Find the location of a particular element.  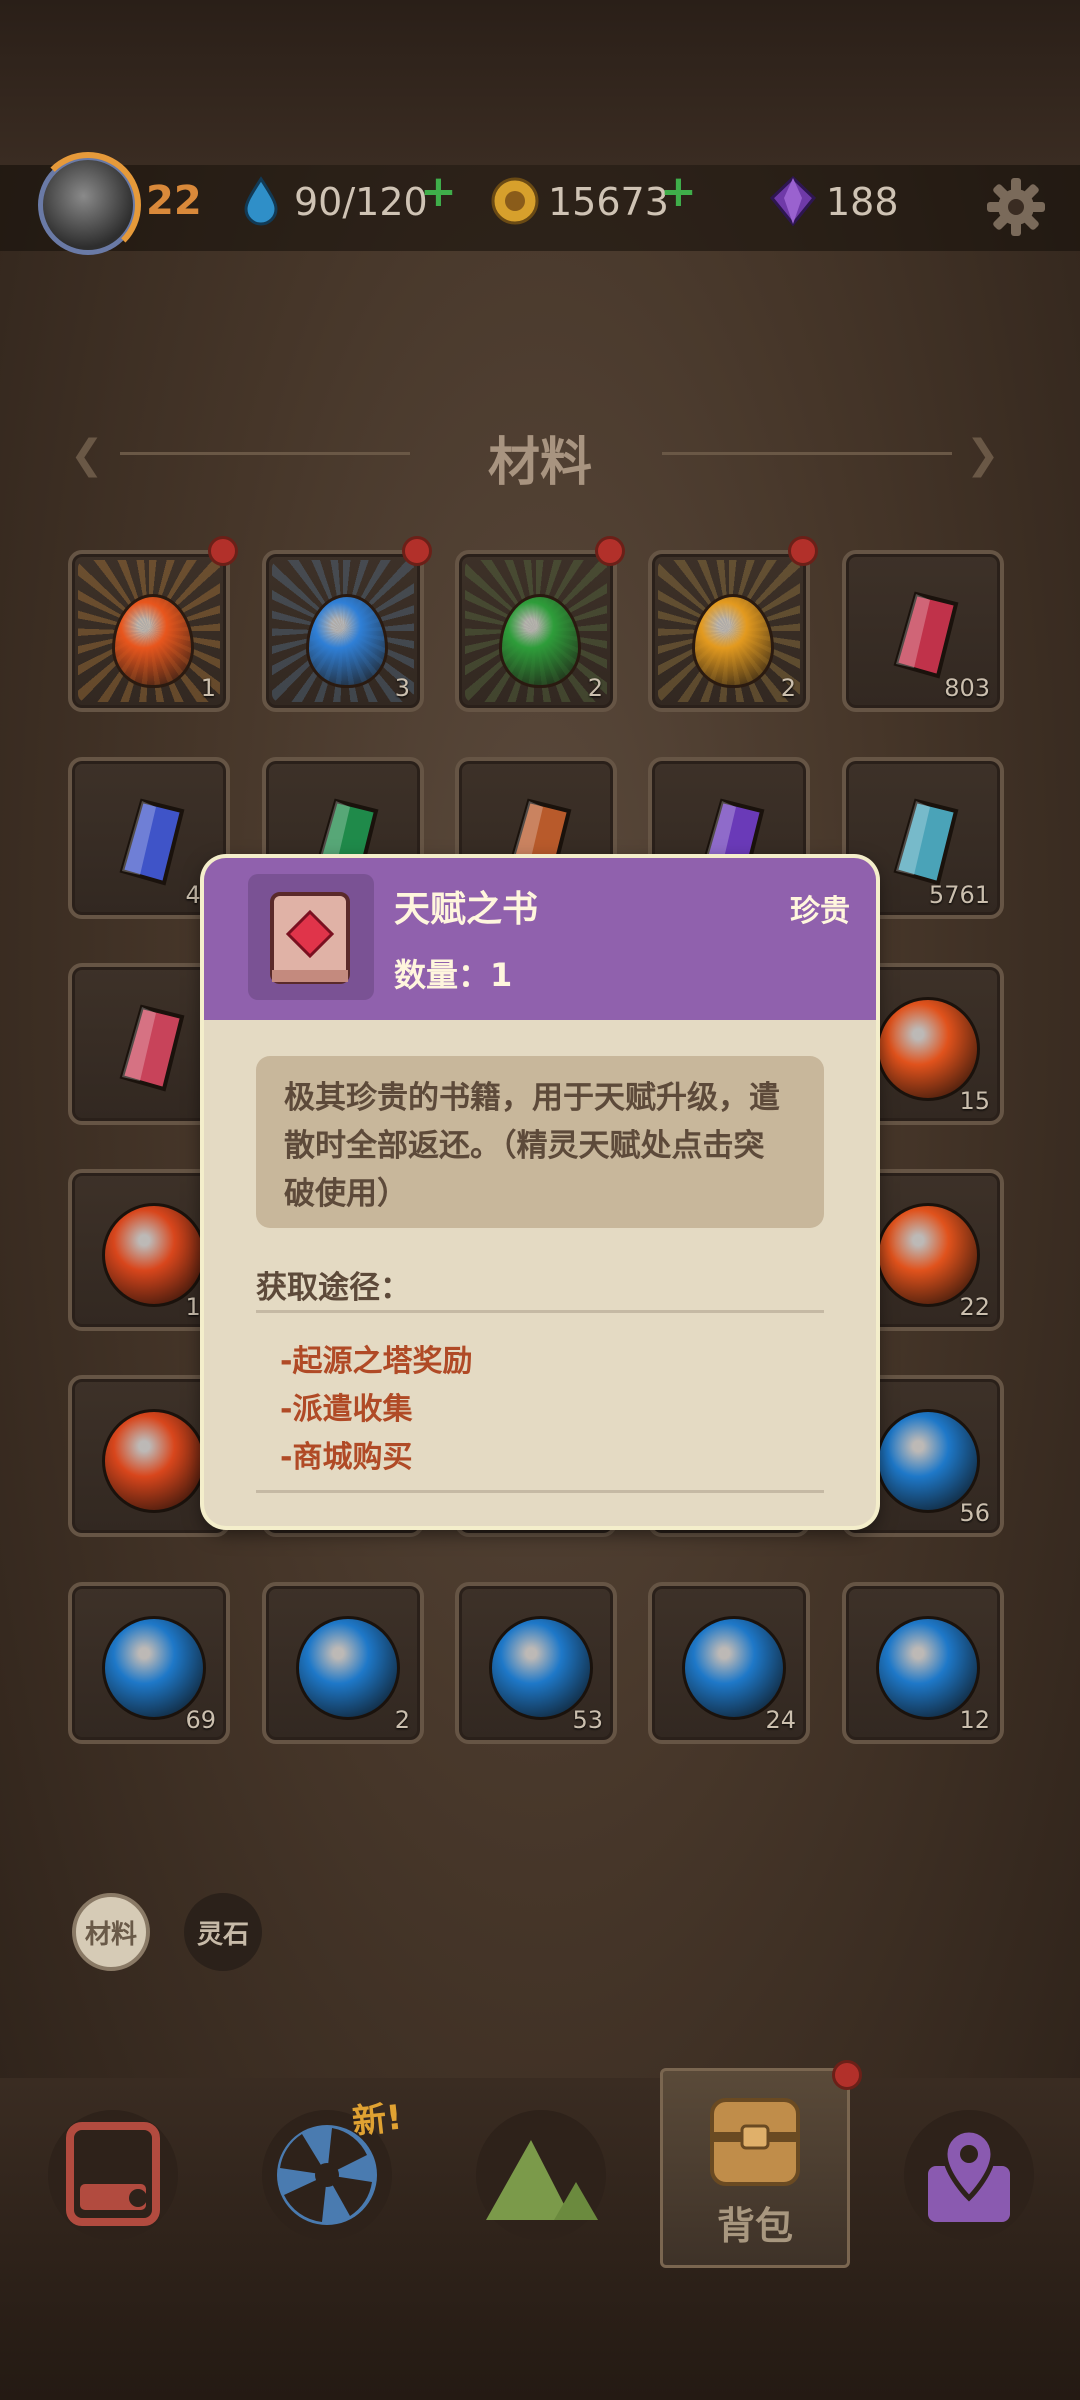

add-coins-plus-icon: + is located at coordinates (678, 191).